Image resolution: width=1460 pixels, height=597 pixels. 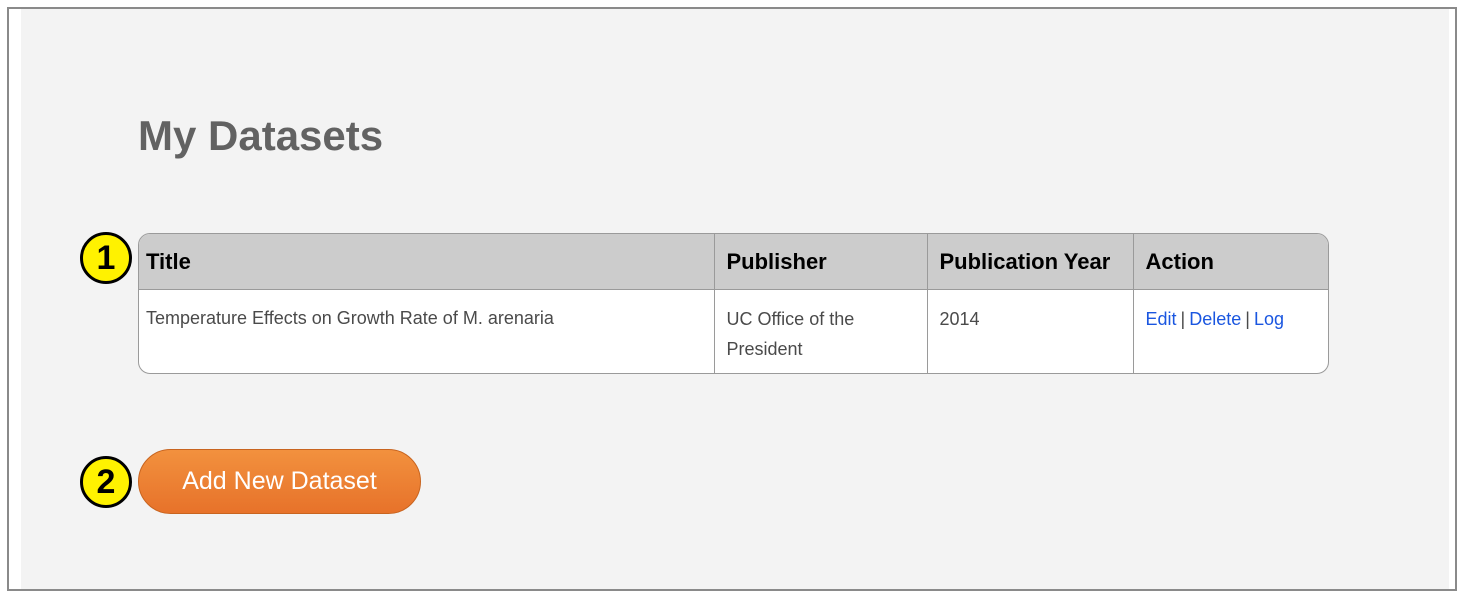 What do you see at coordinates (106, 258) in the screenshot?
I see `callout-marker-1: 1` at bounding box center [106, 258].